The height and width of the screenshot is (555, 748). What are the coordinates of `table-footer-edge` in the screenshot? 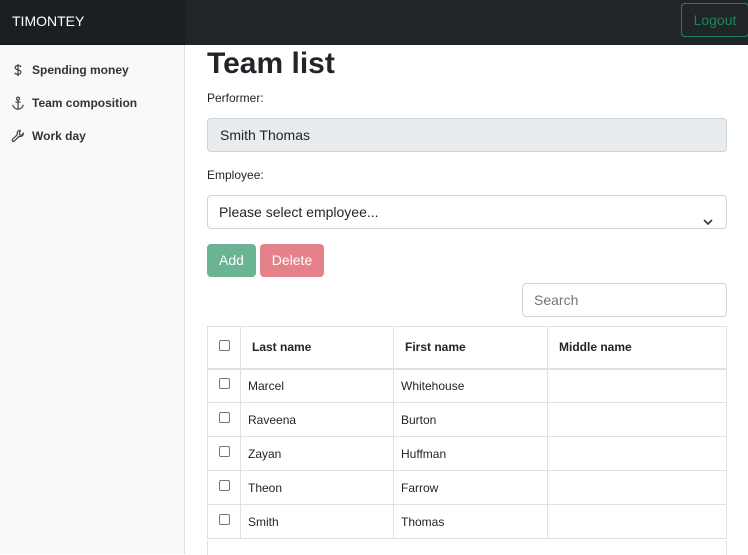 It's located at (467, 548).